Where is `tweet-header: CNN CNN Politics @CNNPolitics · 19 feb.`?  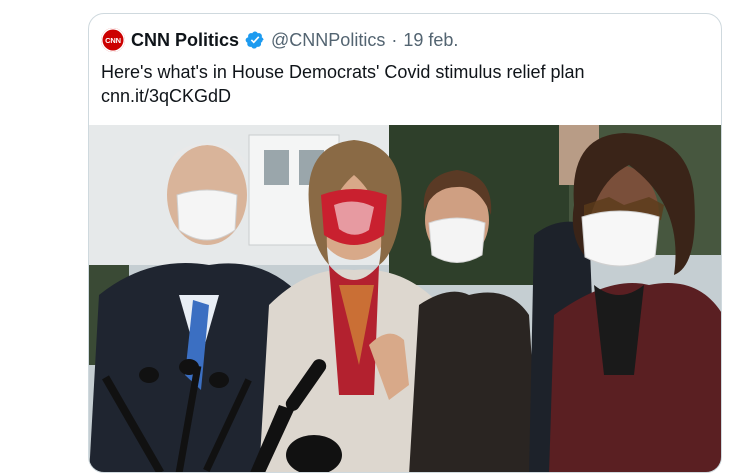
tweet-header: CNN CNN Politics @CNNPolitics · 19 feb. is located at coordinates (279, 40).